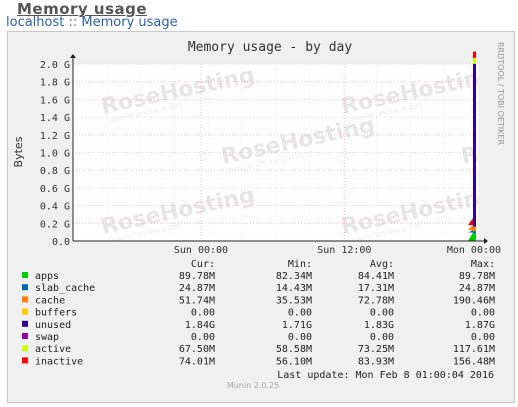  I want to click on legend-swatch-slab-cache, so click(25, 287).